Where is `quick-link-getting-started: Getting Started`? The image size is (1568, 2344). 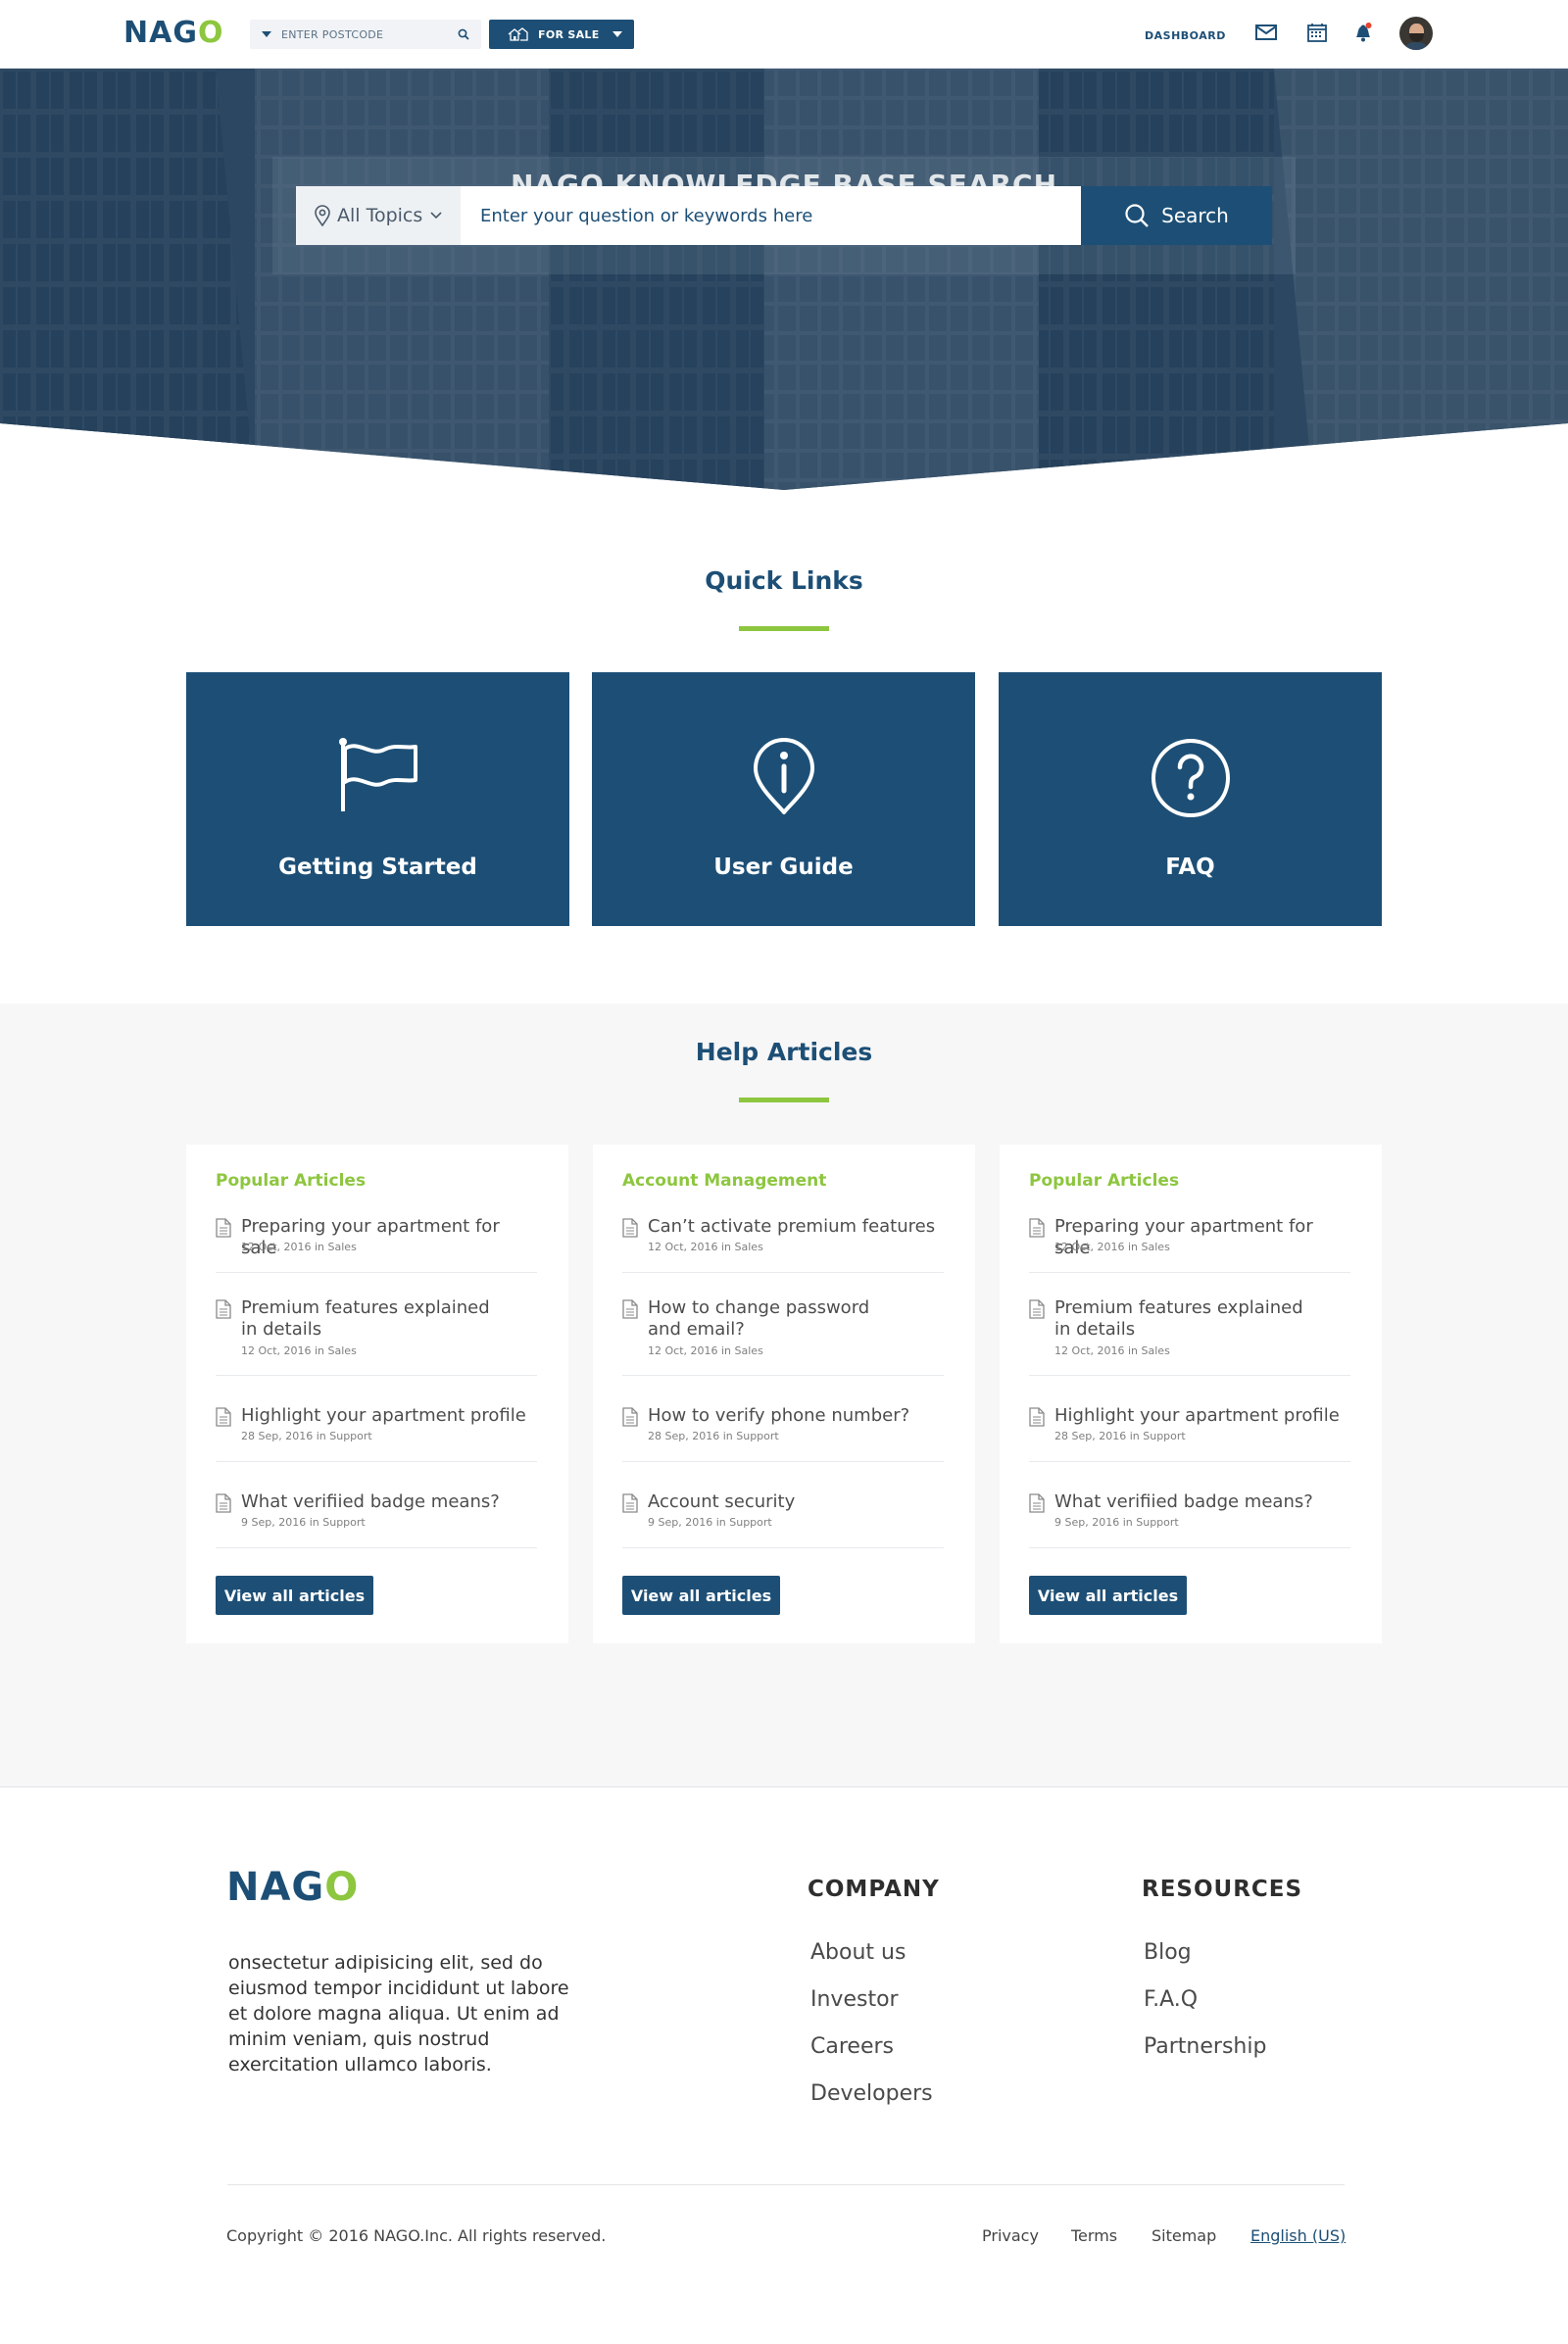
quick-link-getting-started: Getting Started is located at coordinates (377, 799).